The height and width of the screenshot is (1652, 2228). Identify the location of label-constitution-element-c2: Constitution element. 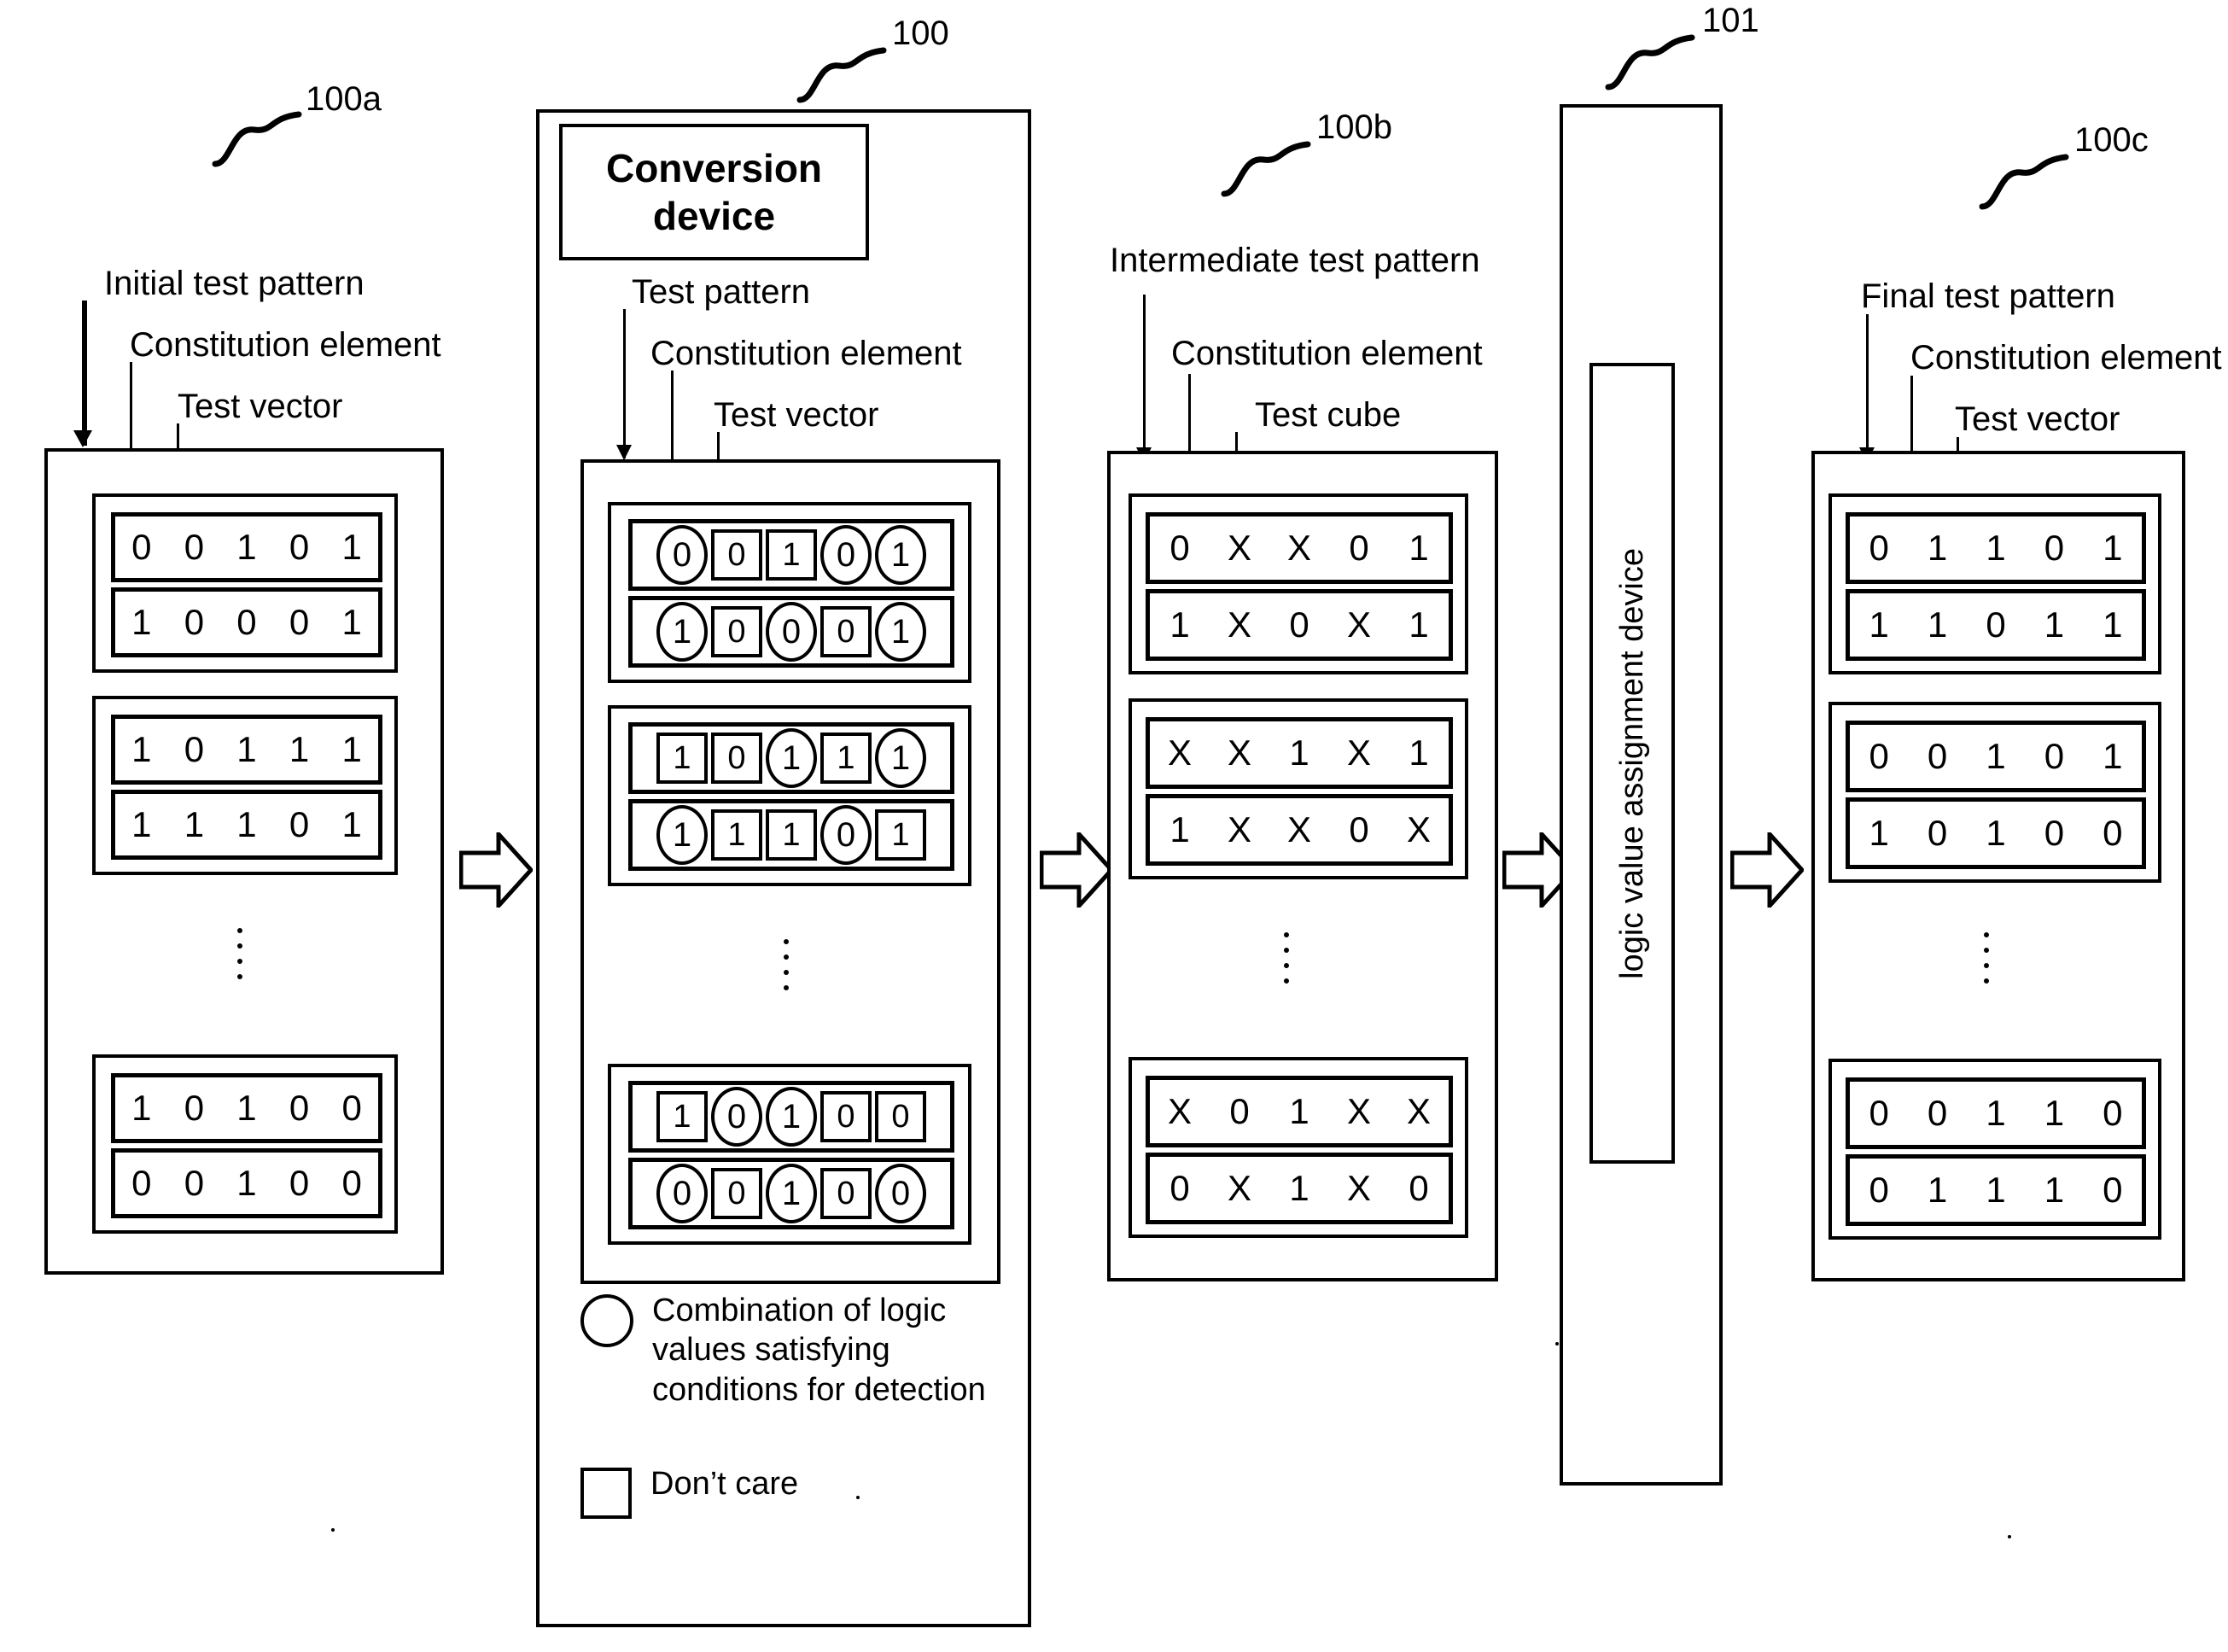
(806, 353).